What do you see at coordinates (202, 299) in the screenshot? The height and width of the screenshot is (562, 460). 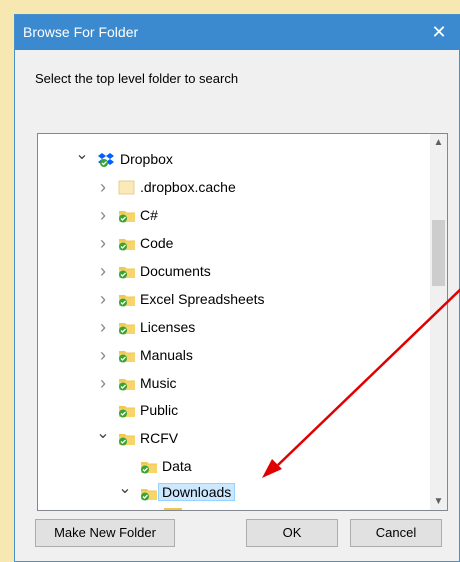 I see `tree-item-label: Excel Spreadsheets` at bounding box center [202, 299].